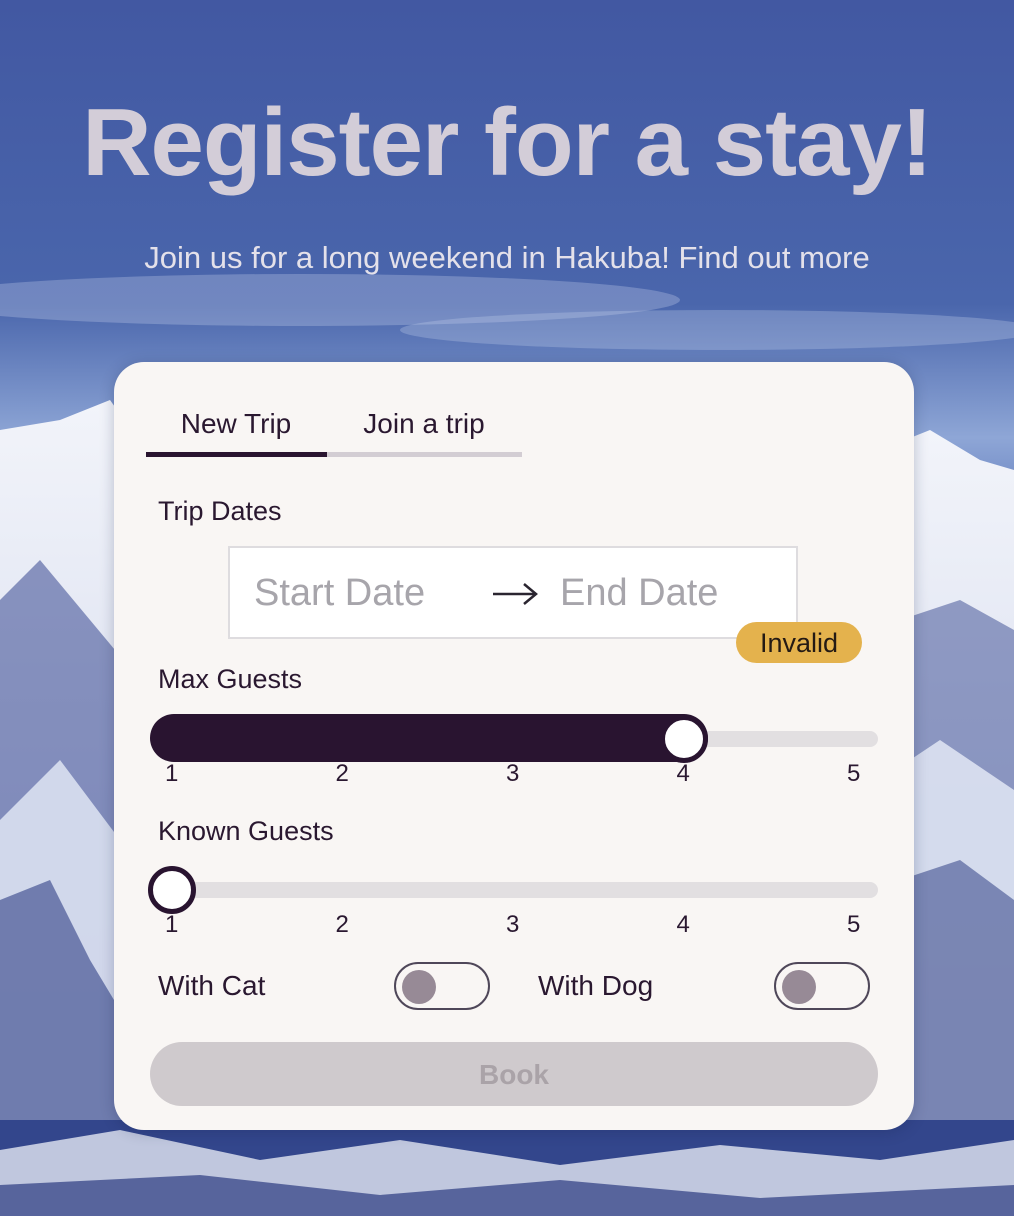  I want to click on invalid-badge: Invalid, so click(799, 642).